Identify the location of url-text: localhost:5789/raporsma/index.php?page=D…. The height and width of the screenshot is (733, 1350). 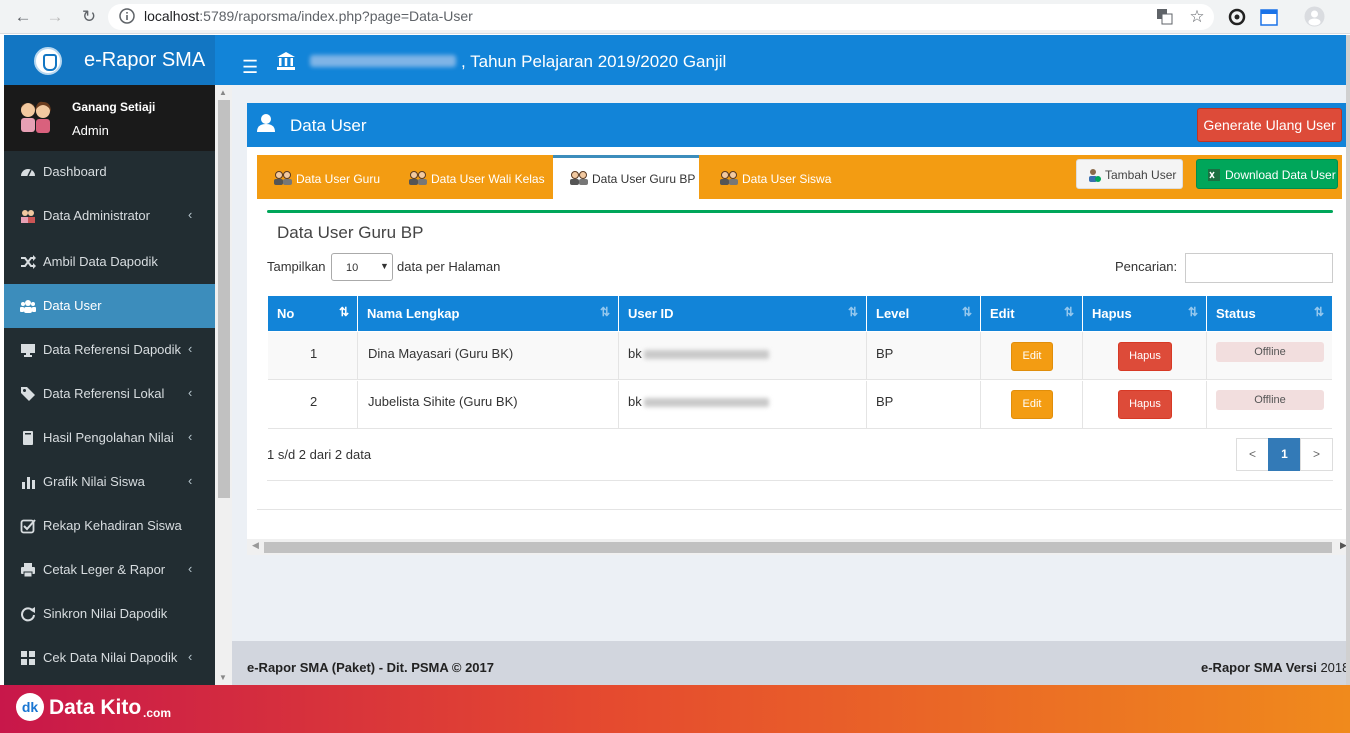
(308, 16).